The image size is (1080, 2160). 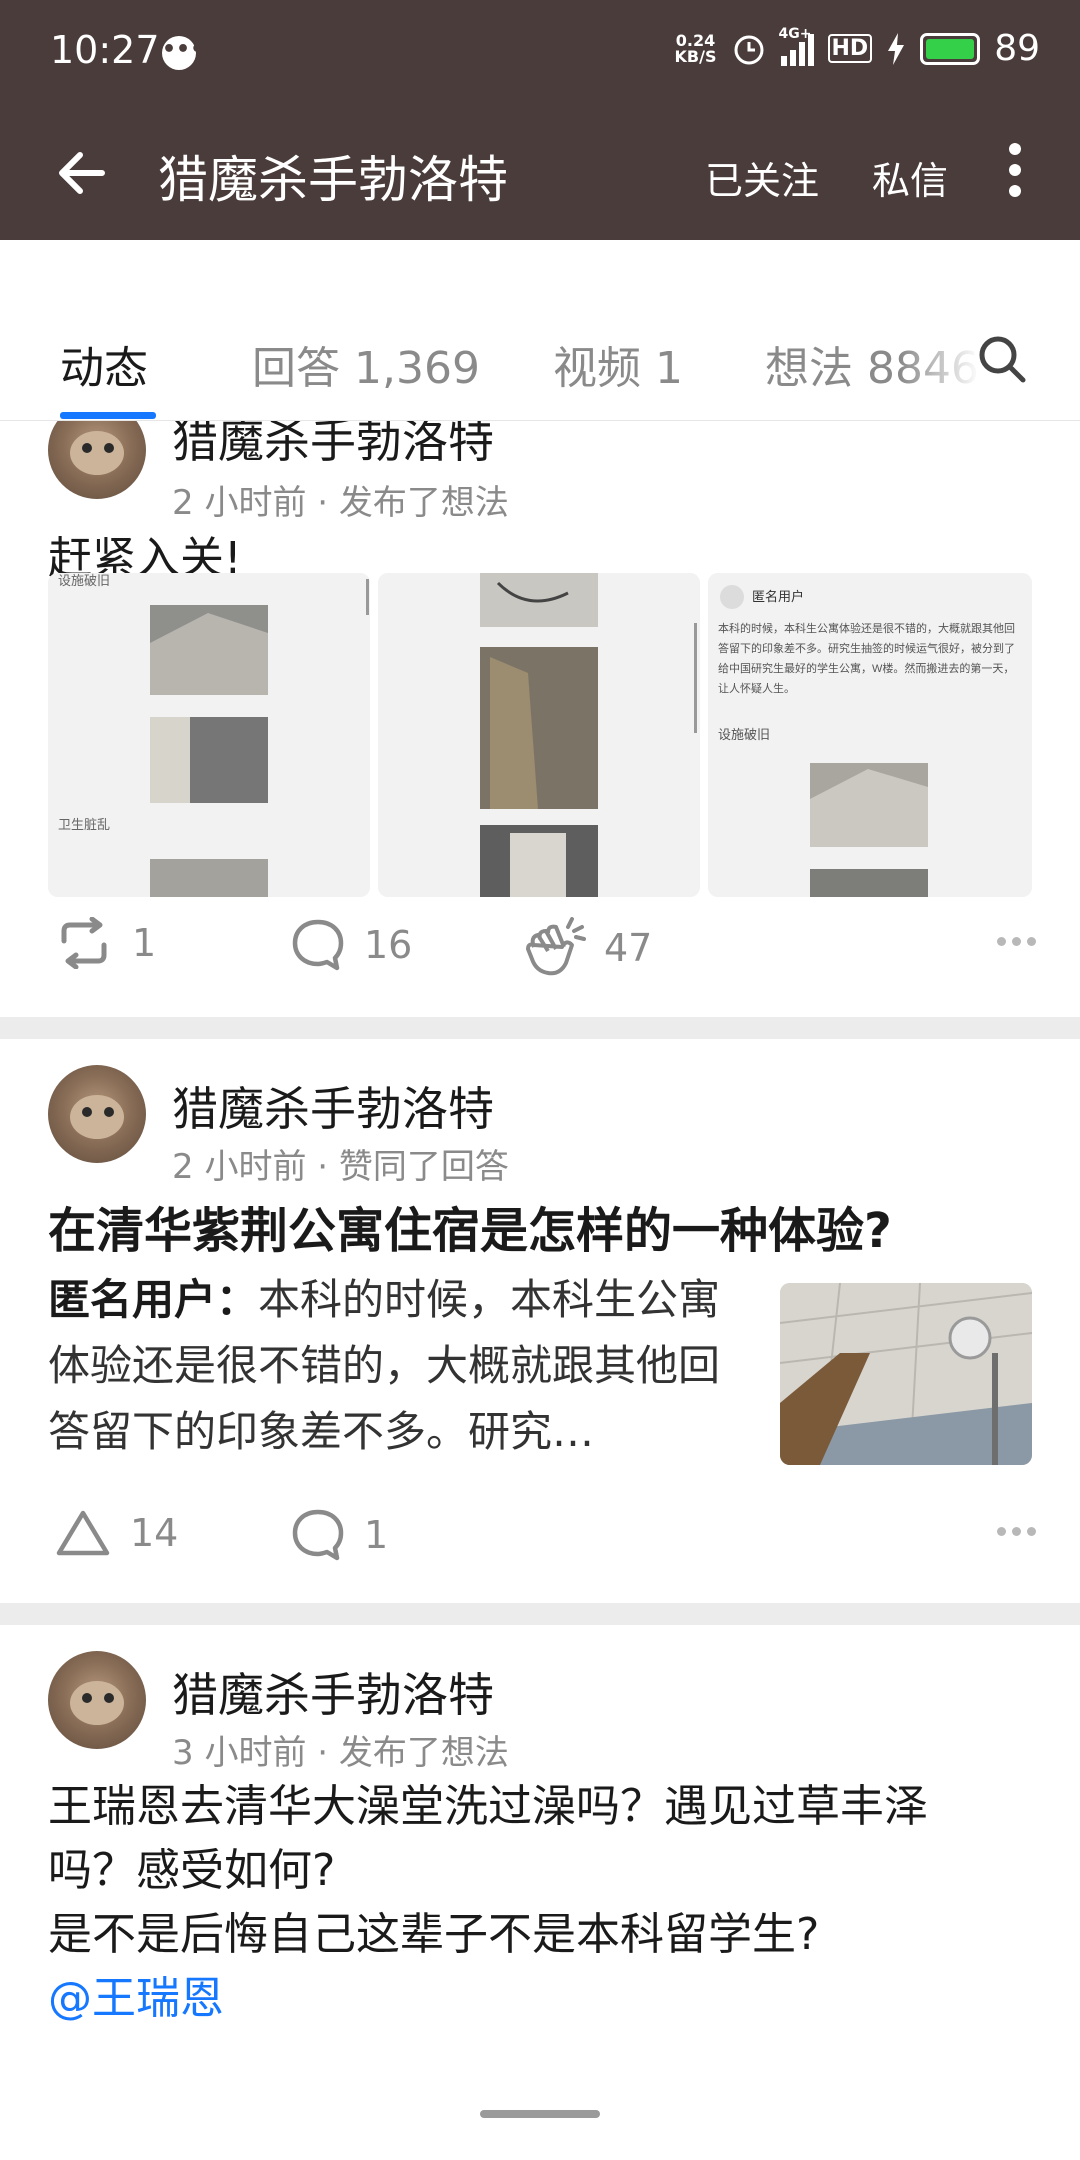 I want to click on svg-text: 匿名用户, so click(x=778, y=596).